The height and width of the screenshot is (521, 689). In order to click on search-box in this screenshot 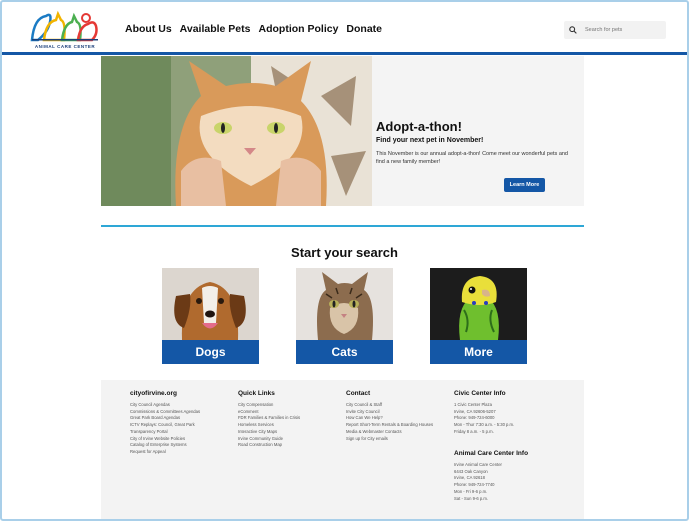, I will do `click(615, 30)`.